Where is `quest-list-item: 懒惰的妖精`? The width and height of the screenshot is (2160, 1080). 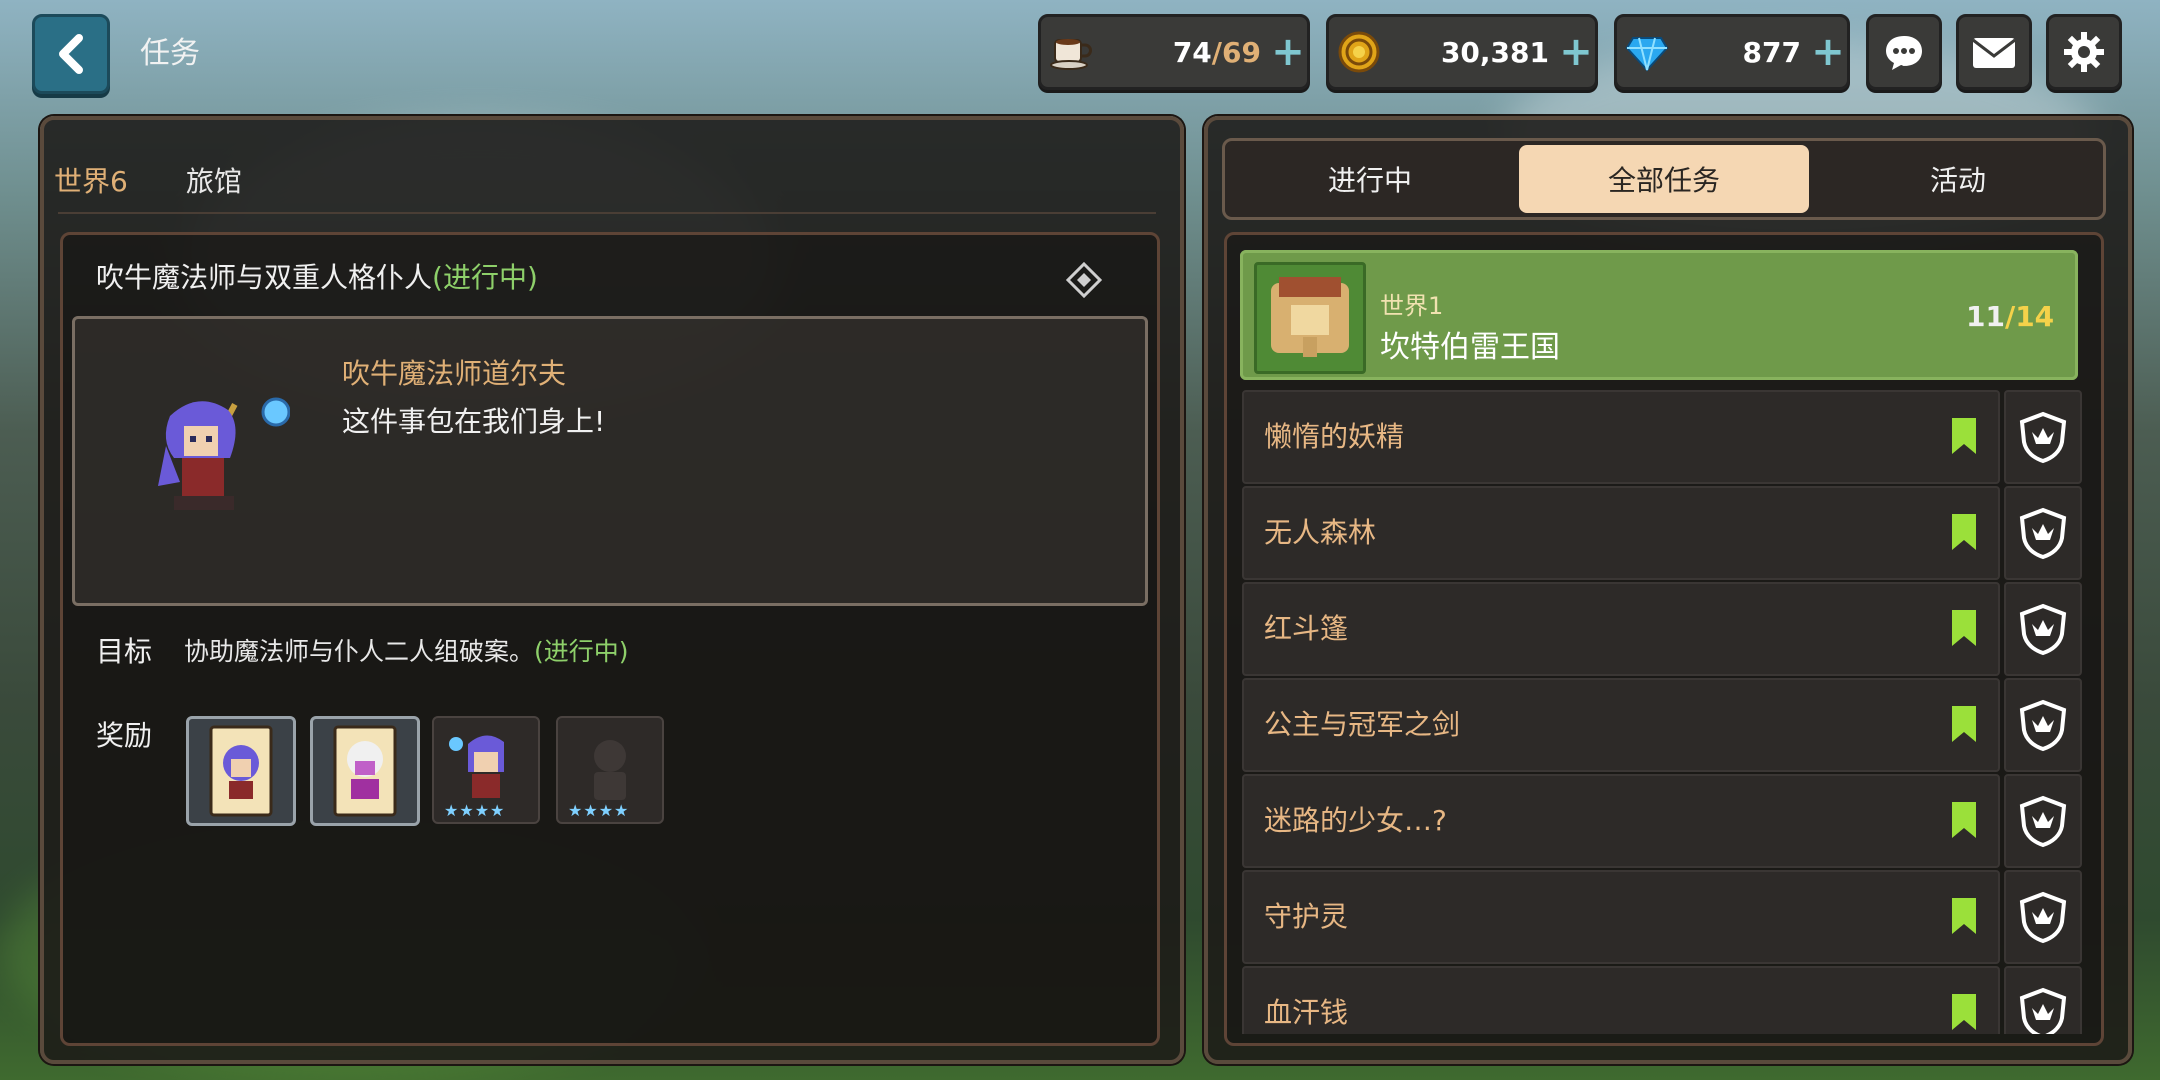 quest-list-item: 懒惰的妖精 is located at coordinates (1621, 437).